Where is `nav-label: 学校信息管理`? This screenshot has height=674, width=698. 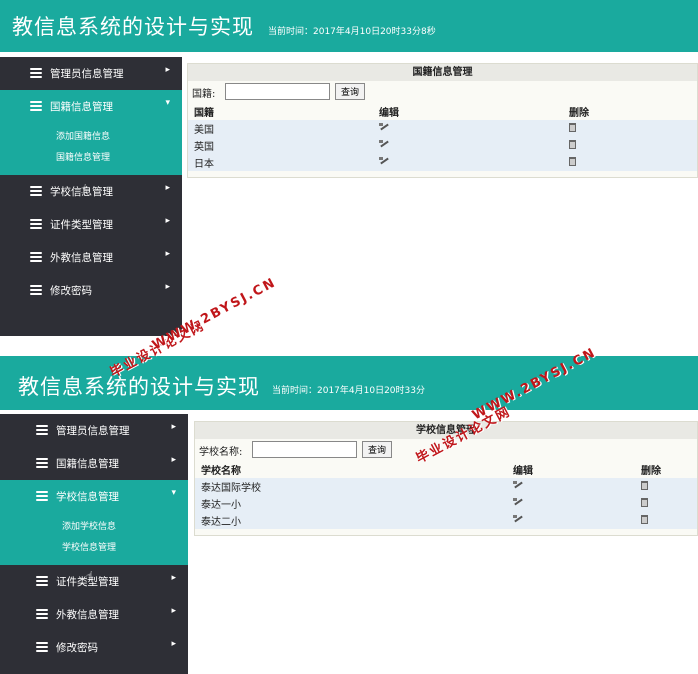
nav-label: 学校信息管理 is located at coordinates (87, 497).